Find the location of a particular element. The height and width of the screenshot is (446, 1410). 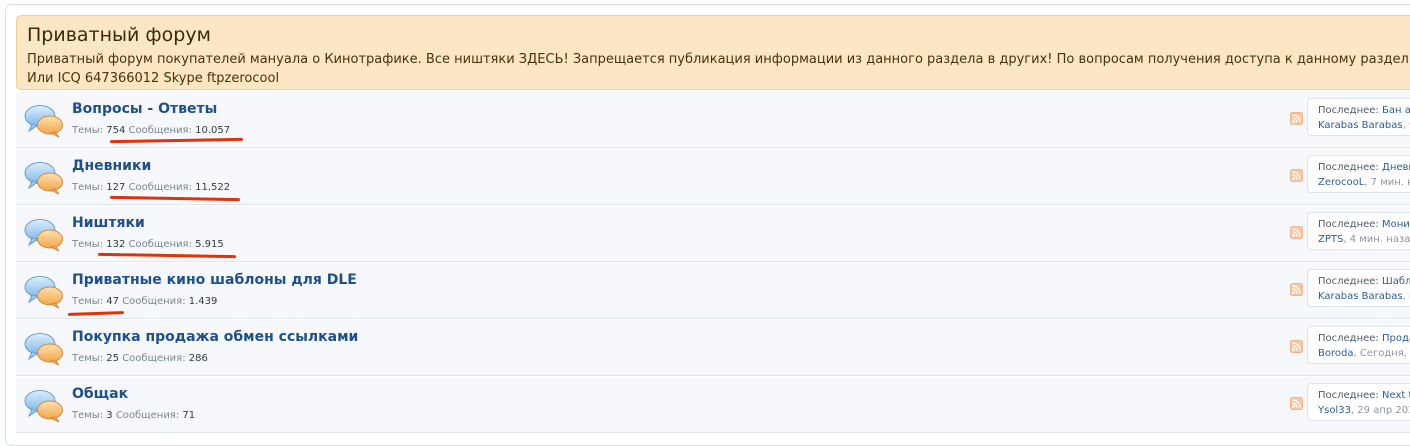

messages-count: 71 is located at coordinates (189, 415).